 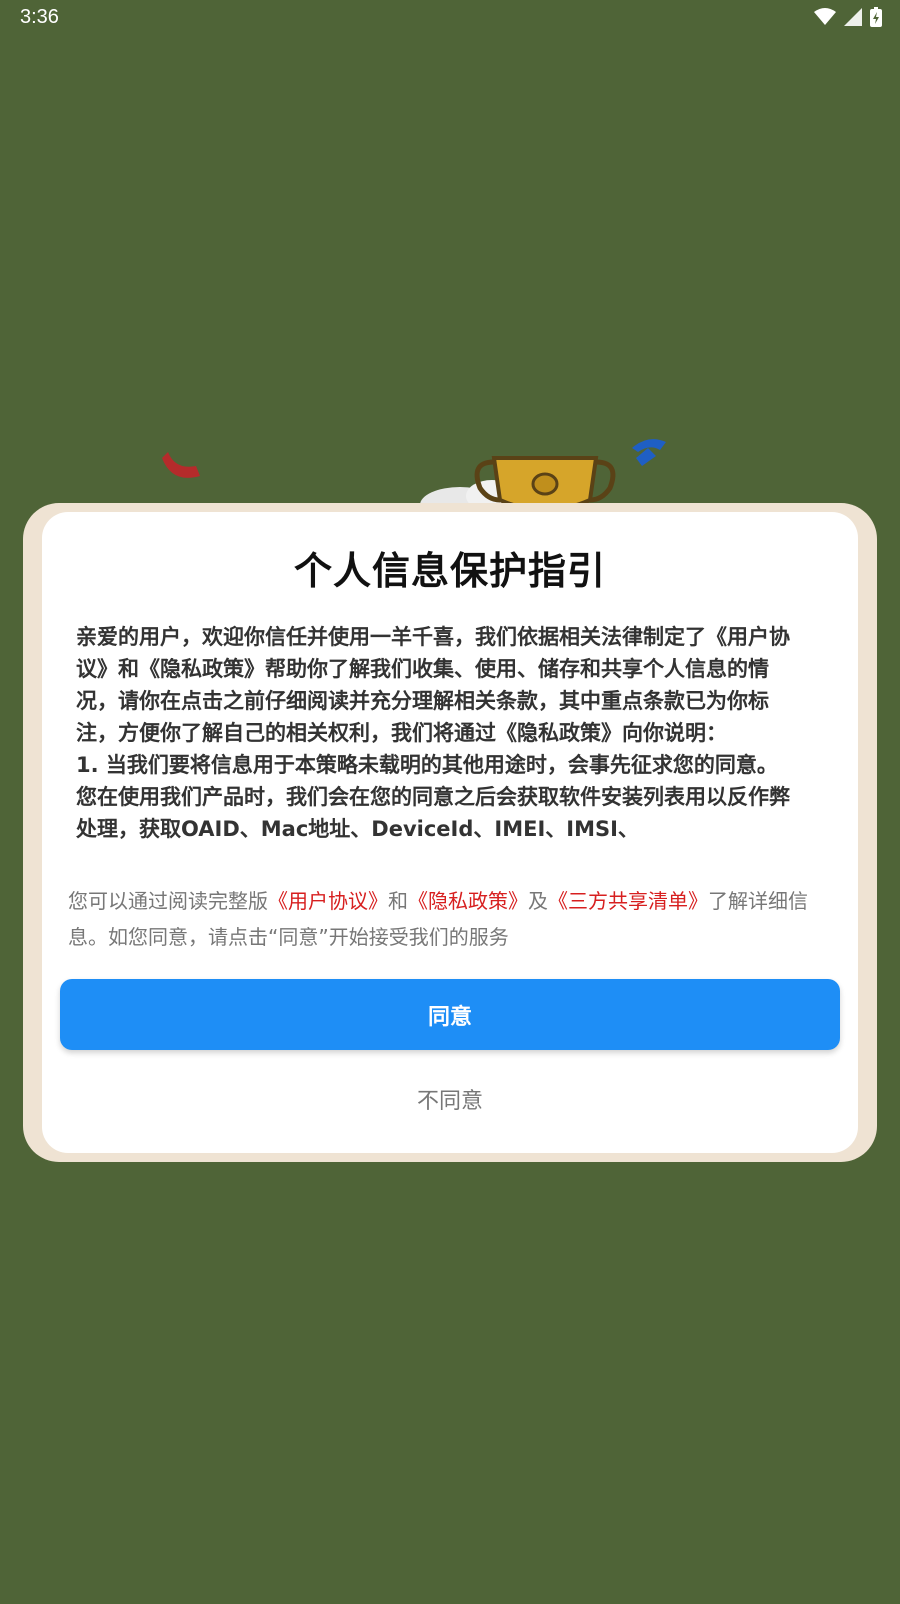 I want to click on status-bar: 3:36, so click(x=450, y=18).